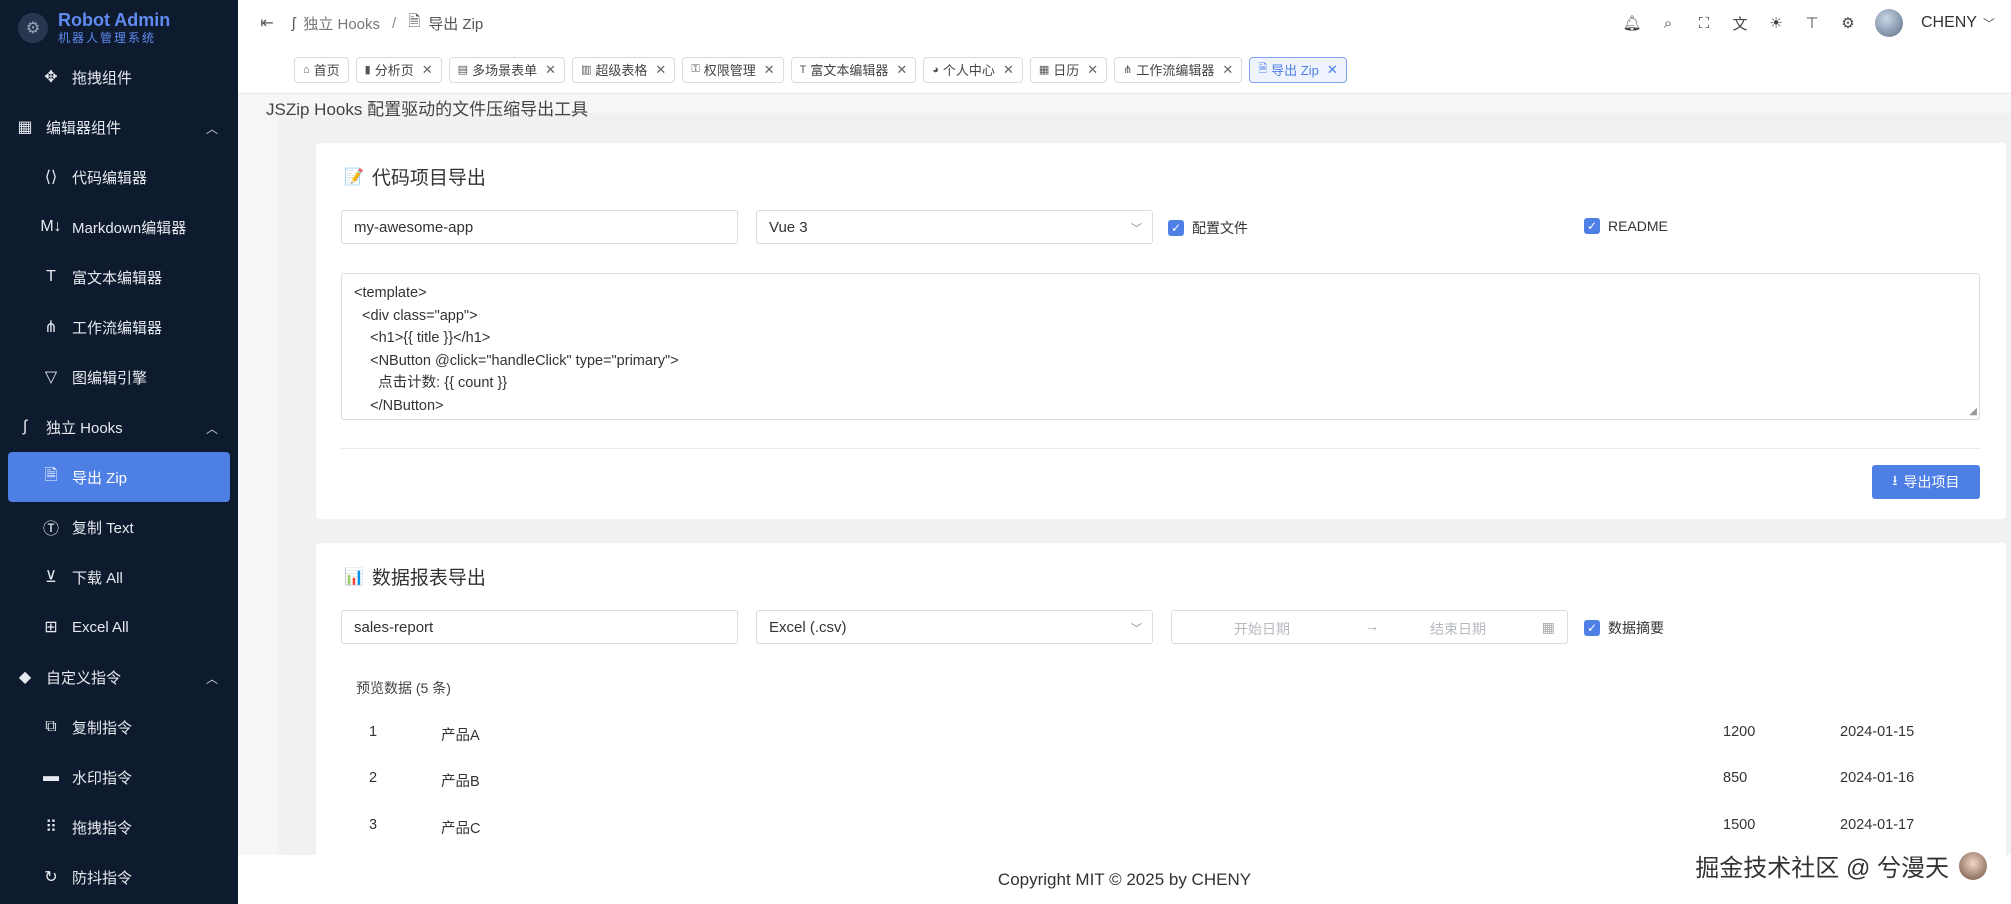 This screenshot has height=904, width=2011. I want to click on brand: ⚙ Robot Admin 机器人管理系统, so click(119, 28).